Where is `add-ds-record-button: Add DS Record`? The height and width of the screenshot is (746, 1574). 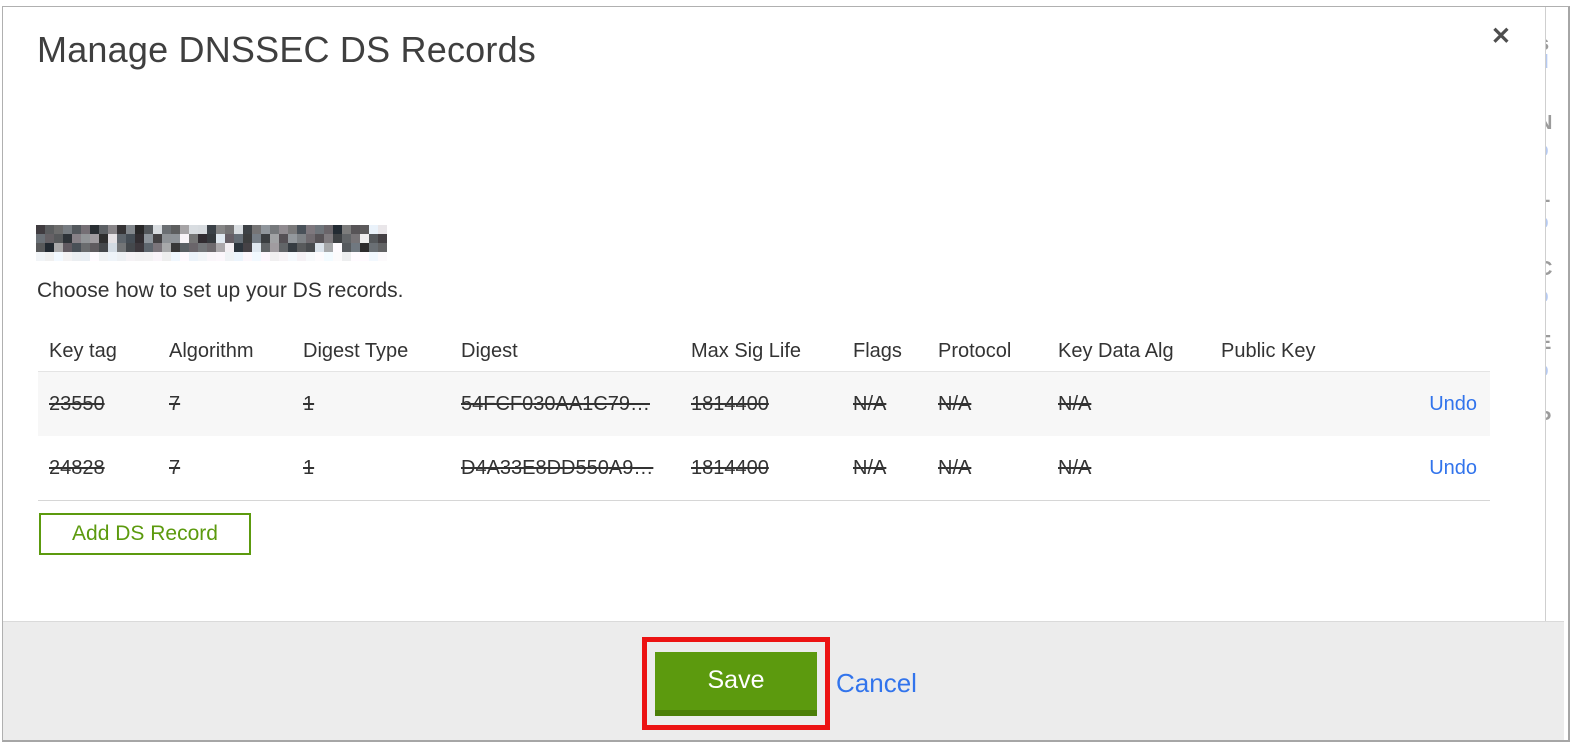 add-ds-record-button: Add DS Record is located at coordinates (145, 534).